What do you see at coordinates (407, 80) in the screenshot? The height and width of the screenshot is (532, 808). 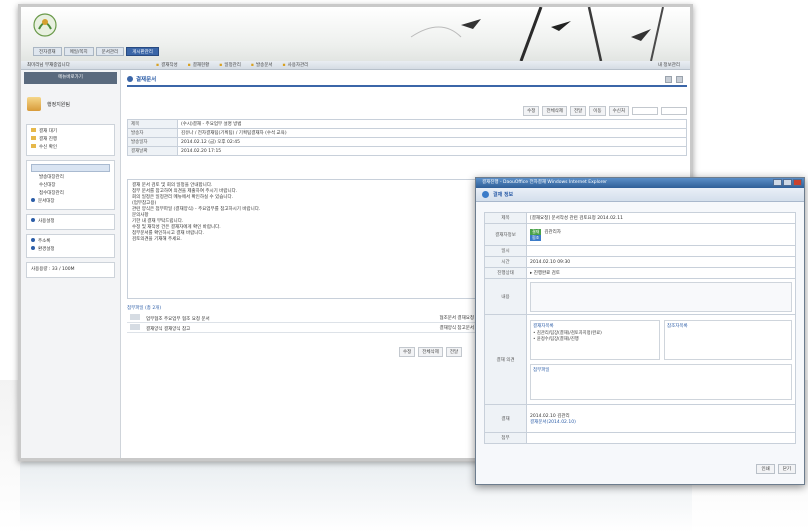 I see `content-title: 결재문서` at bounding box center [407, 80].